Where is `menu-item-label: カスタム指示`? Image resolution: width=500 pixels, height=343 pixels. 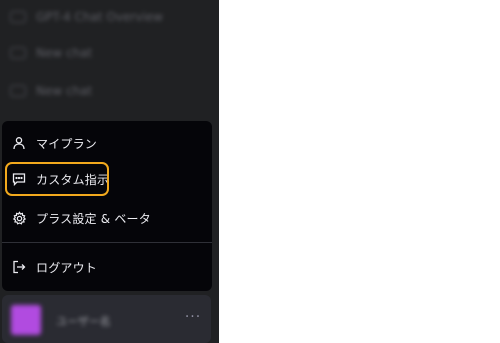 menu-item-label: カスタム指示 is located at coordinates (73, 179).